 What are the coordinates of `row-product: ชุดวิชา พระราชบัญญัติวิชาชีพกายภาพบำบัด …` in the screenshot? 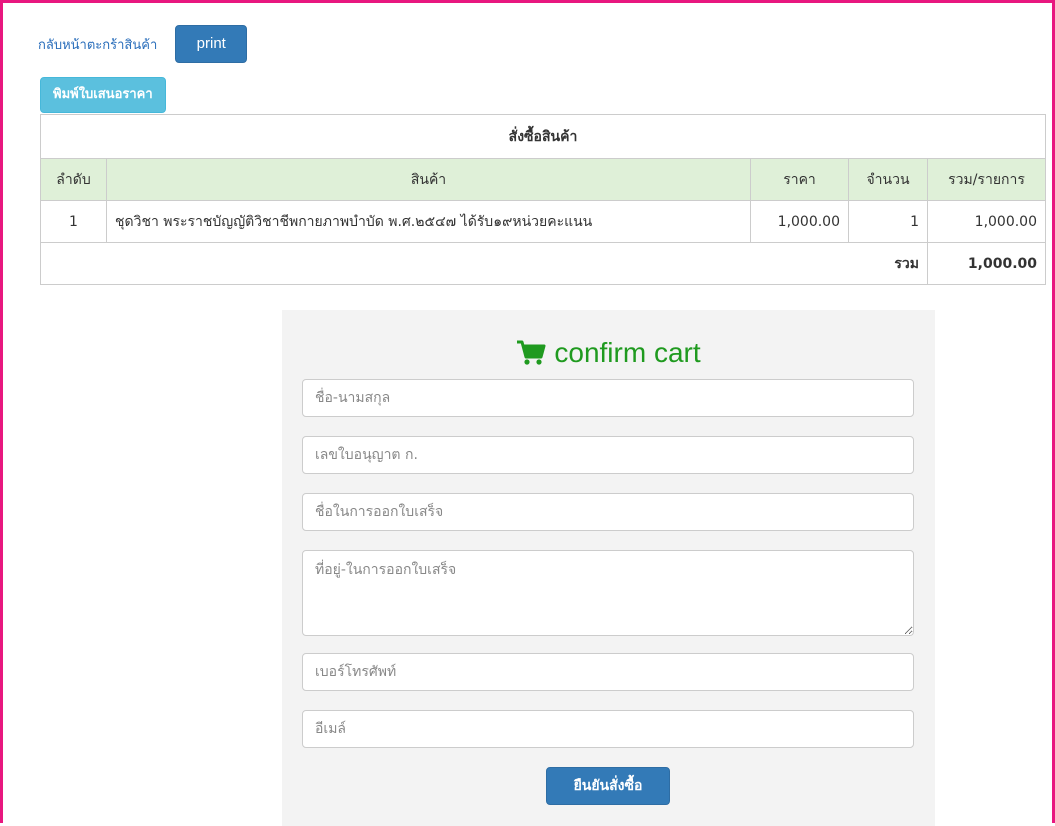 It's located at (428, 221).